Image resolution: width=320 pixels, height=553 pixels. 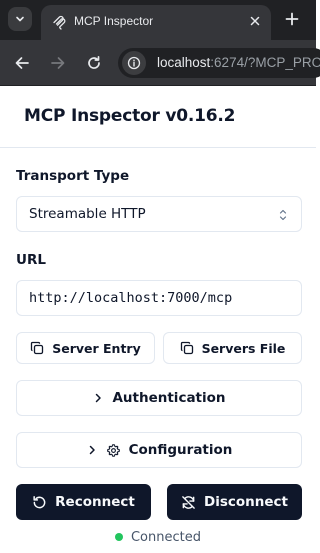 I want to click on tab-list-button, so click(x=20, y=19).